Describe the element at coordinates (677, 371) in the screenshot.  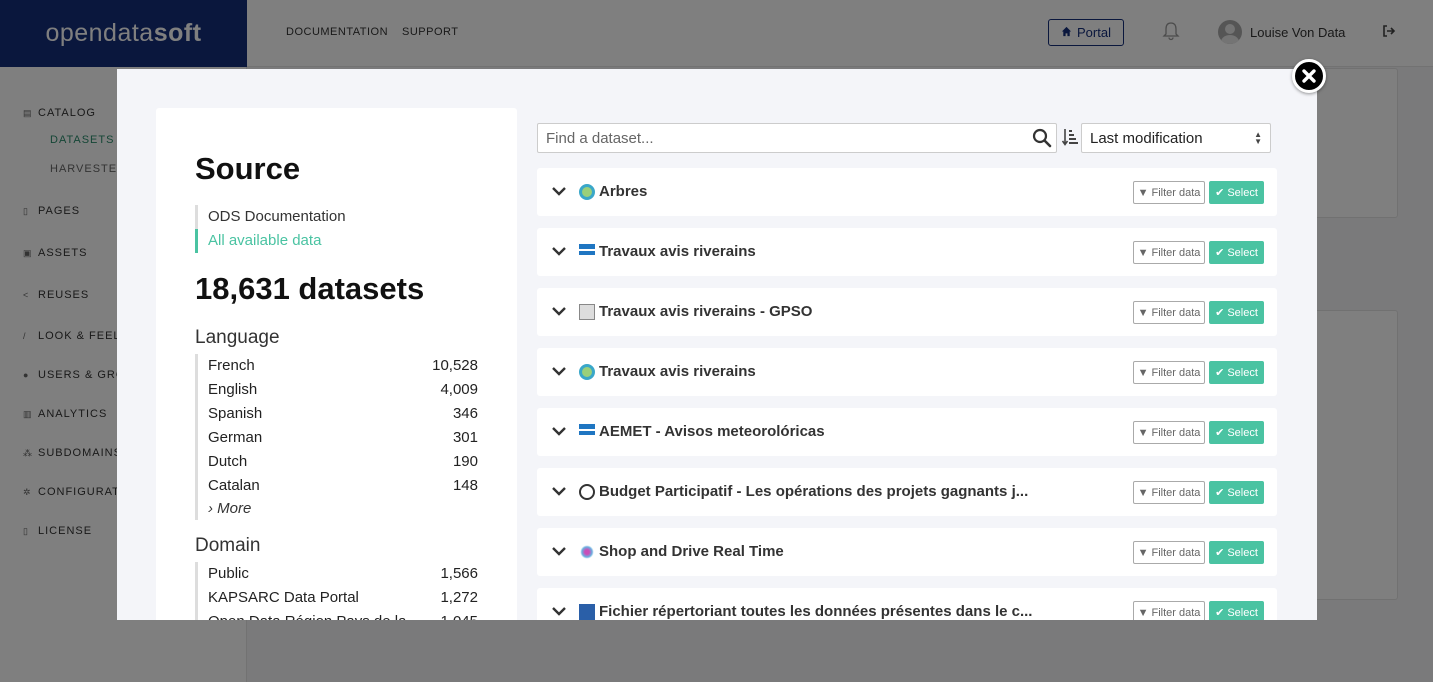
I see `dataset-title: Travaux avis riverains` at that location.